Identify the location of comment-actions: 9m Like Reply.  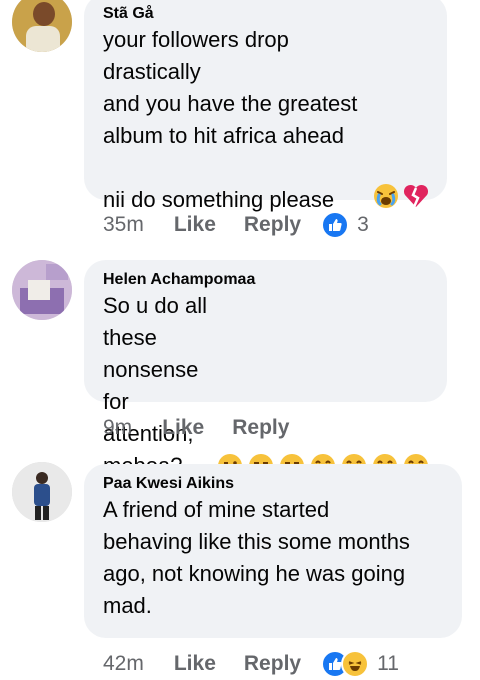
(210, 428).